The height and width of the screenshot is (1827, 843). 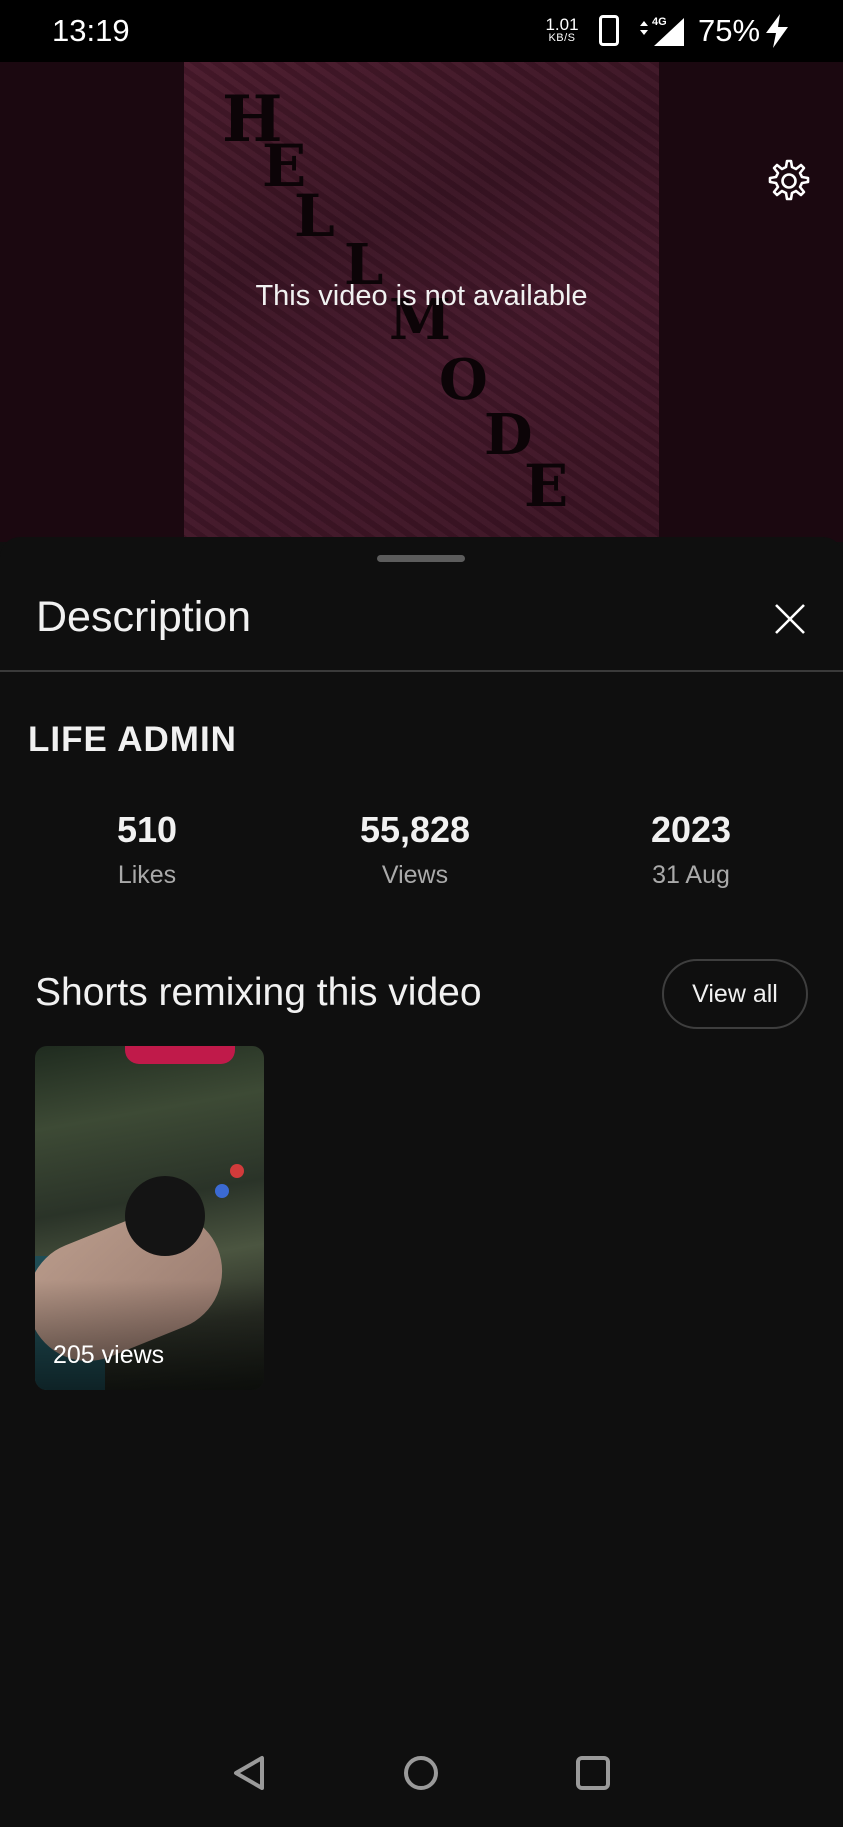 I want to click on back-icon, so click(x=251, y=1773).